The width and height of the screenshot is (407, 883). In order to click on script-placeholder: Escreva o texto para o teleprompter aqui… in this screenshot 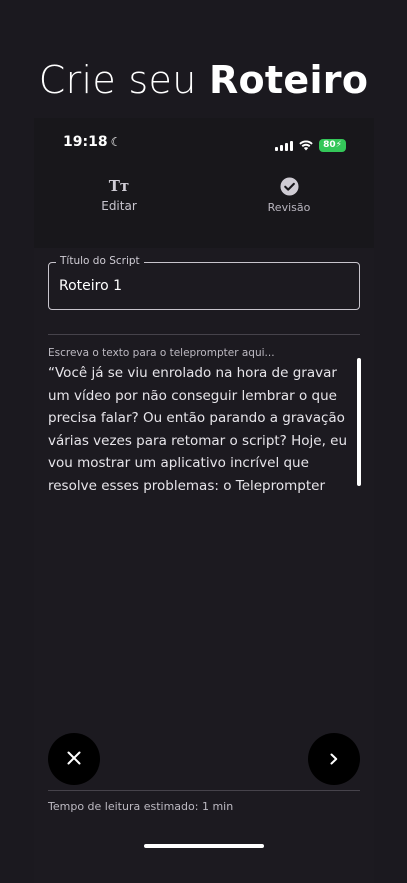, I will do `click(161, 353)`.